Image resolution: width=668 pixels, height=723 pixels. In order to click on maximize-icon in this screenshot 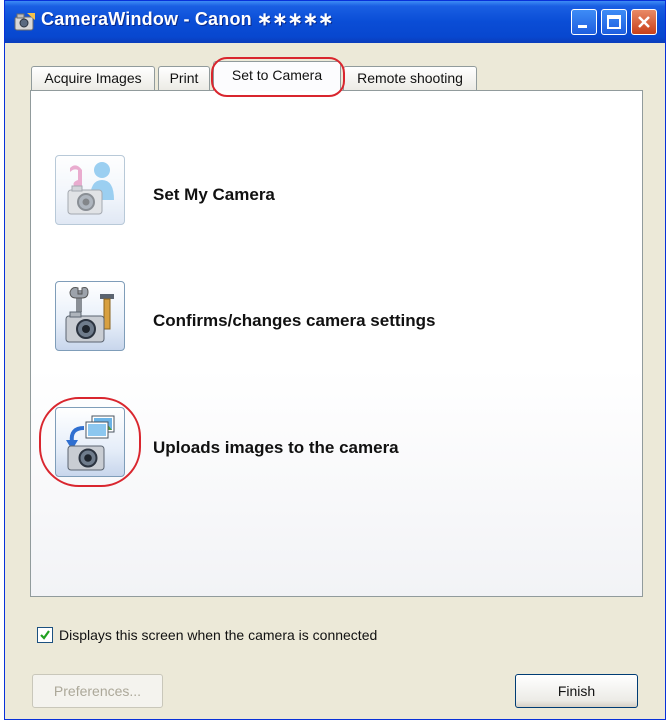, I will do `click(614, 22)`.